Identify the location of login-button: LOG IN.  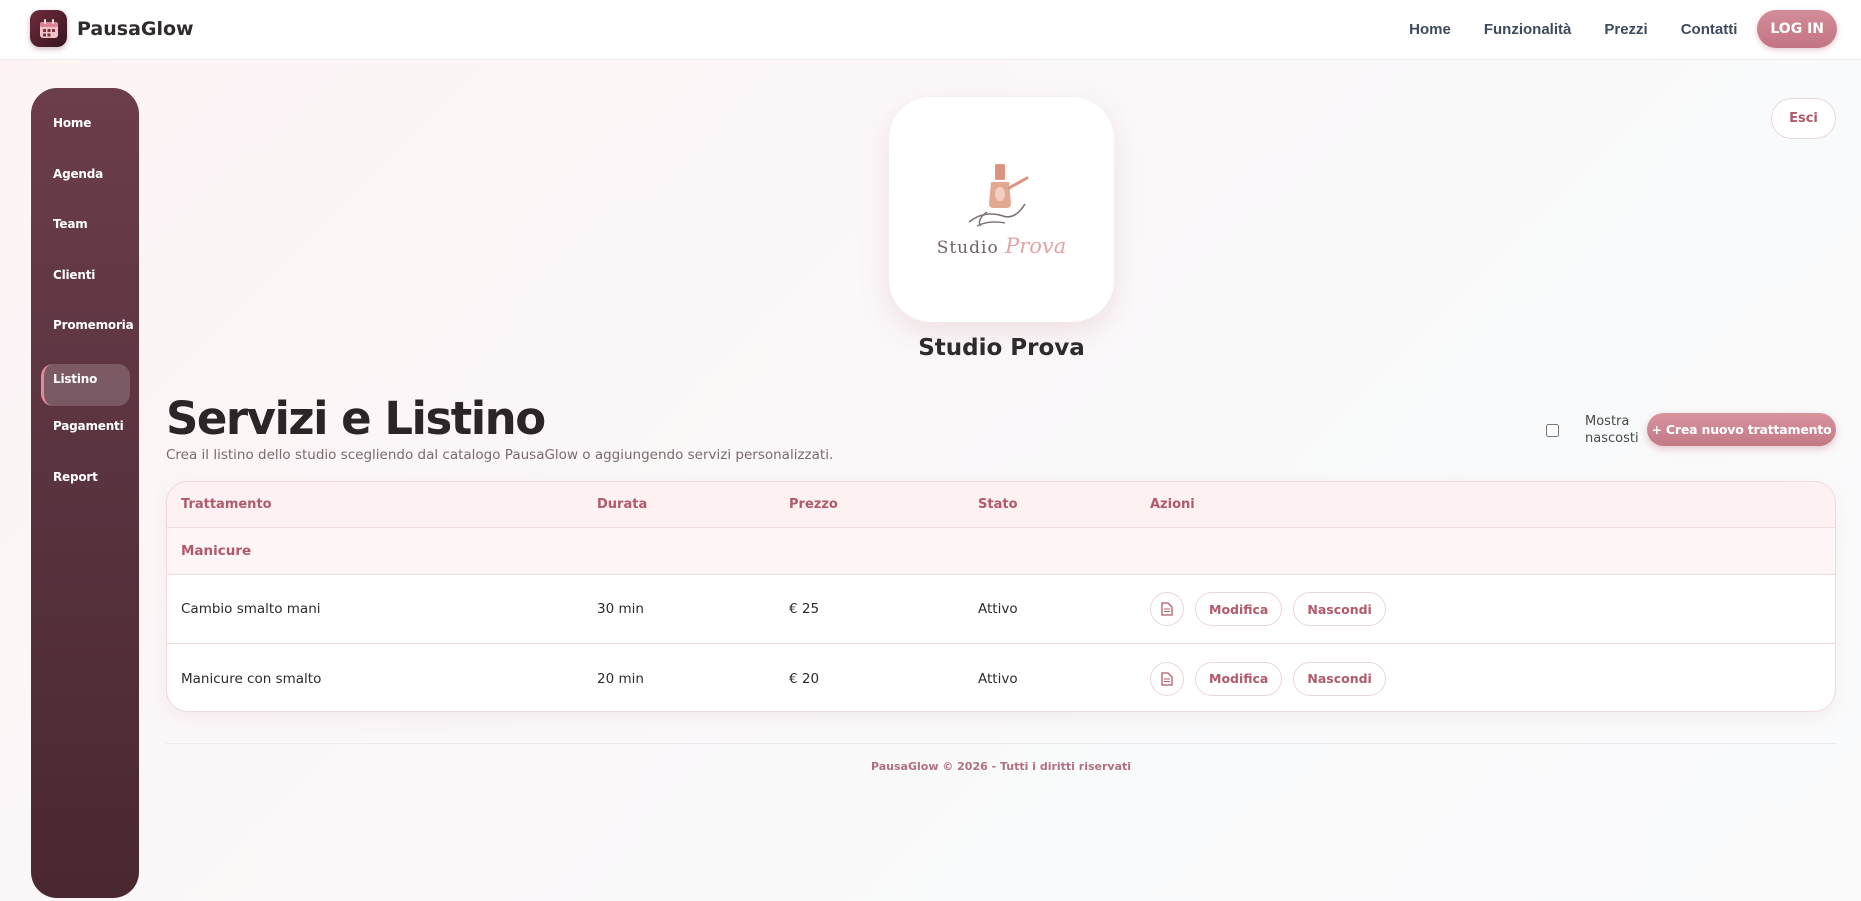
(1797, 29).